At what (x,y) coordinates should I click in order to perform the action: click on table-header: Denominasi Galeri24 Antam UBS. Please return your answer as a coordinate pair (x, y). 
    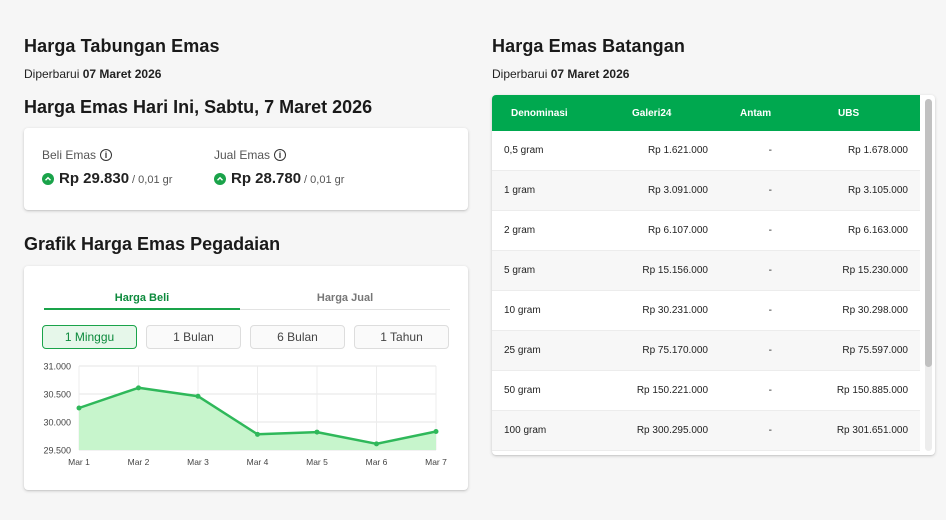
    Looking at the image, I should click on (706, 113).